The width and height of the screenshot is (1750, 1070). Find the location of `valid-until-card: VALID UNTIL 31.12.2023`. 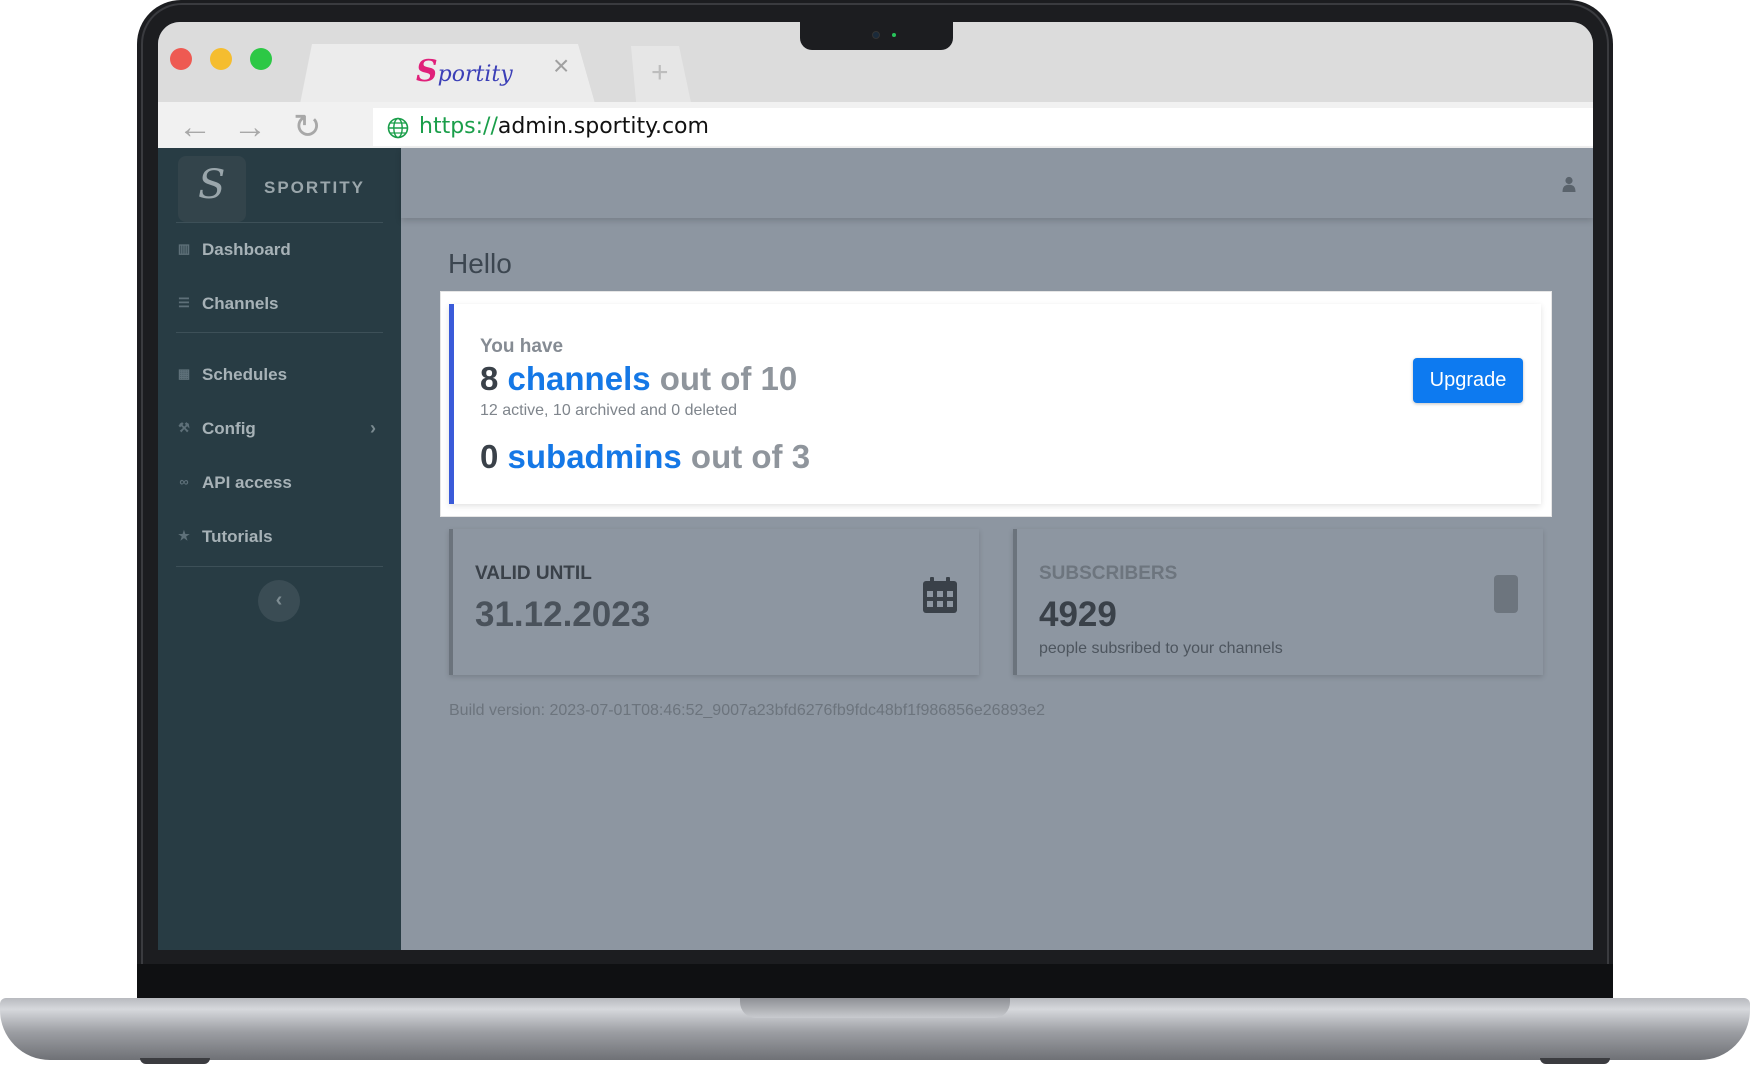

valid-until-card: VALID UNTIL 31.12.2023 is located at coordinates (714, 602).